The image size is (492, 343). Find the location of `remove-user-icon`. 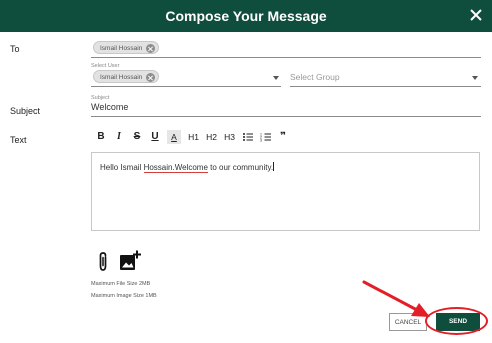

remove-user-icon is located at coordinates (151, 77).